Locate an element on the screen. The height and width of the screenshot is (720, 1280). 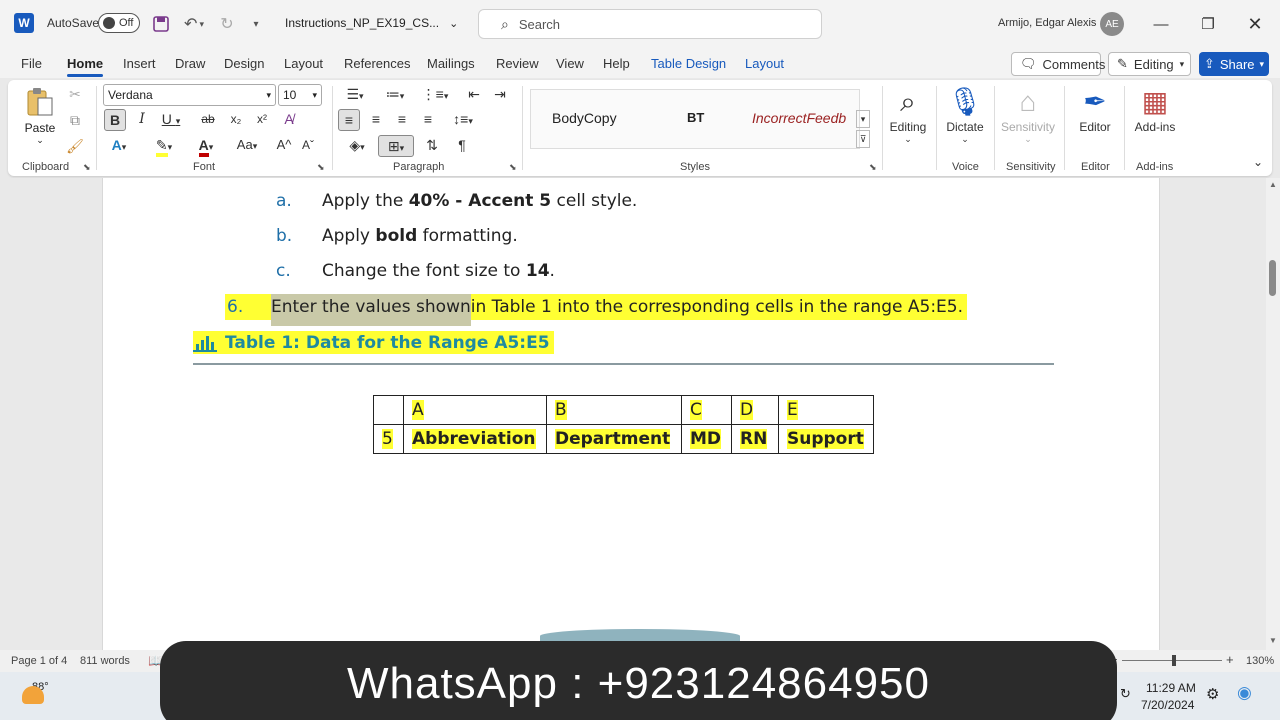
table-cell: Department is located at coordinates (614, 439).